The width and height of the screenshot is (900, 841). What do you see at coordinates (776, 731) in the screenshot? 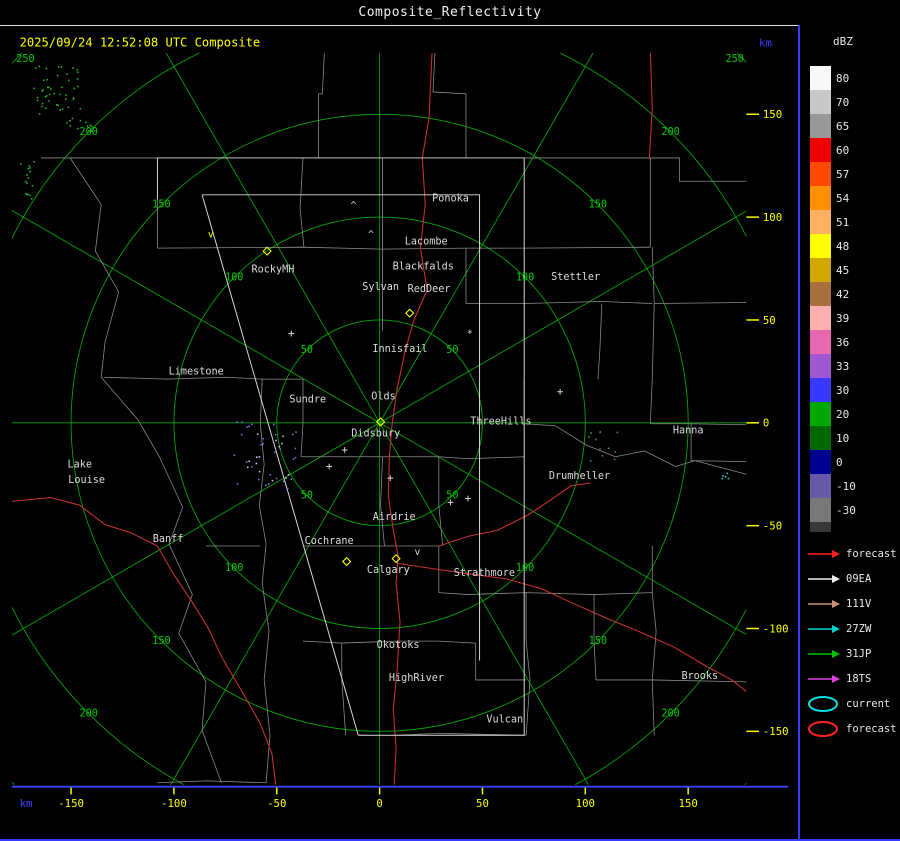
I see `y-axis-tick-label: -150` at bounding box center [776, 731].